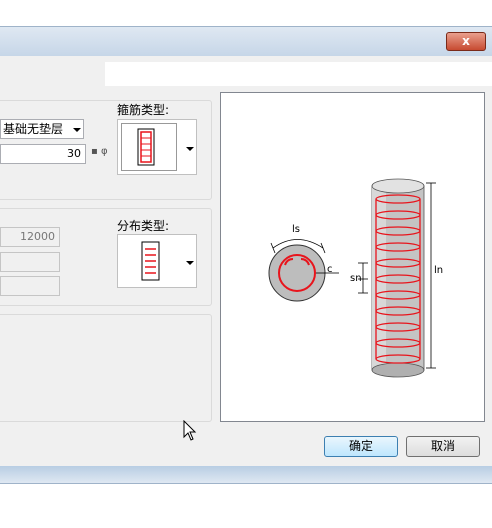 The height and width of the screenshot is (528, 492). What do you see at coordinates (296, 229) in the screenshot?
I see `label-ls: ls` at bounding box center [296, 229].